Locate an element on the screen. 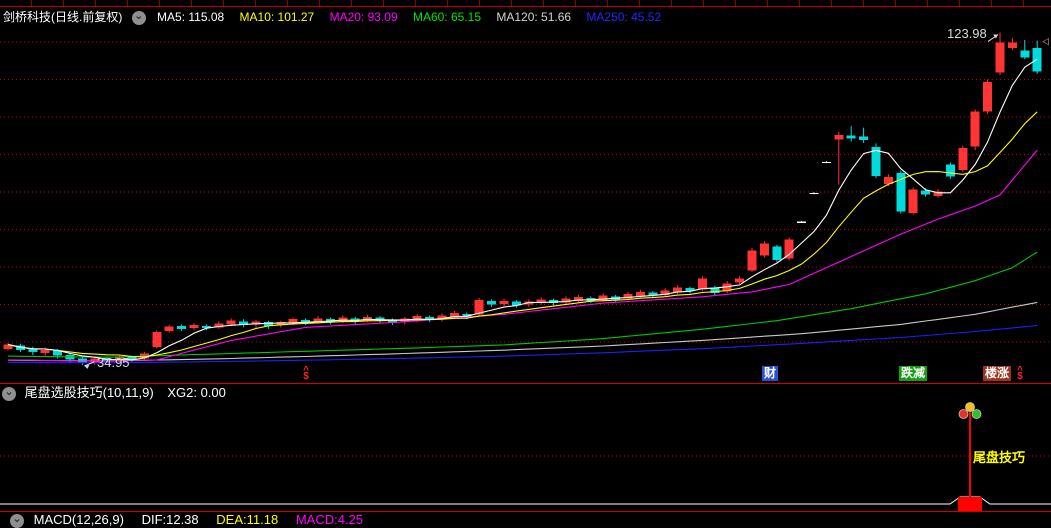 Image resolution: width=1051 pixels, height=528 pixels. panel-divider is located at coordinates (525, 383).